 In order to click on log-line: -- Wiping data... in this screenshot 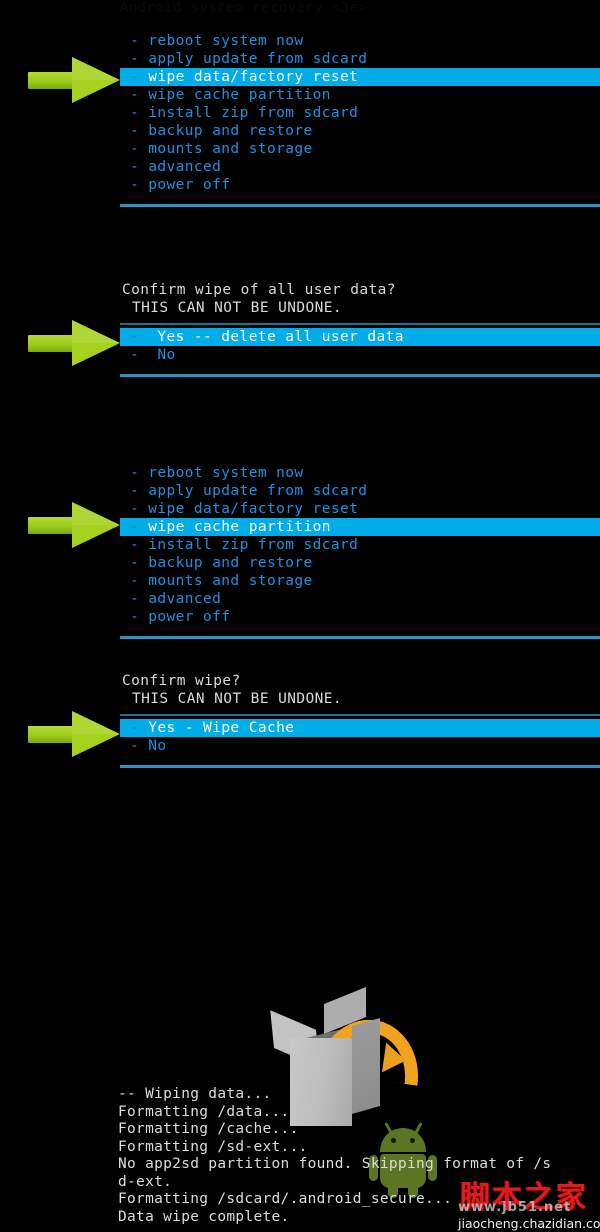, I will do `click(195, 1094)`.